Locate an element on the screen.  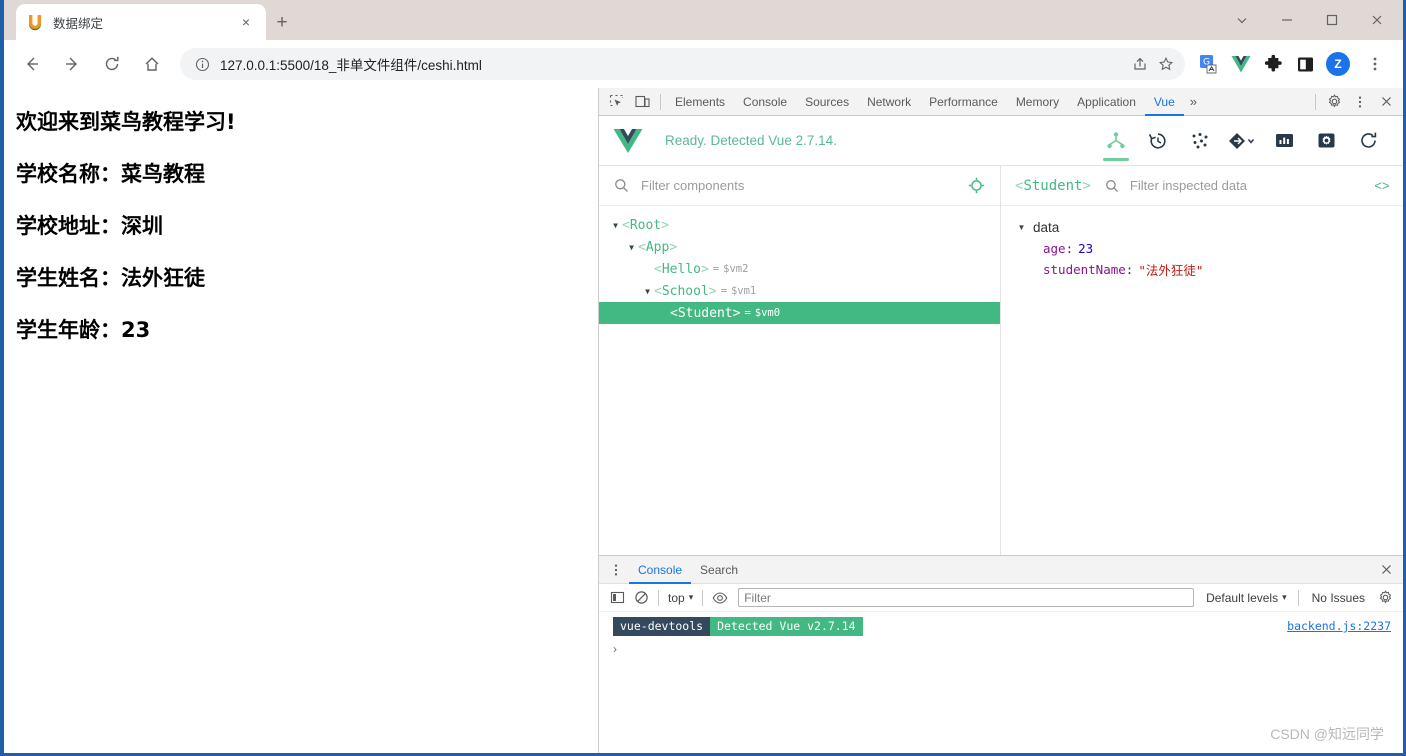
vue-tool-buttons is located at coordinates (1242, 141).